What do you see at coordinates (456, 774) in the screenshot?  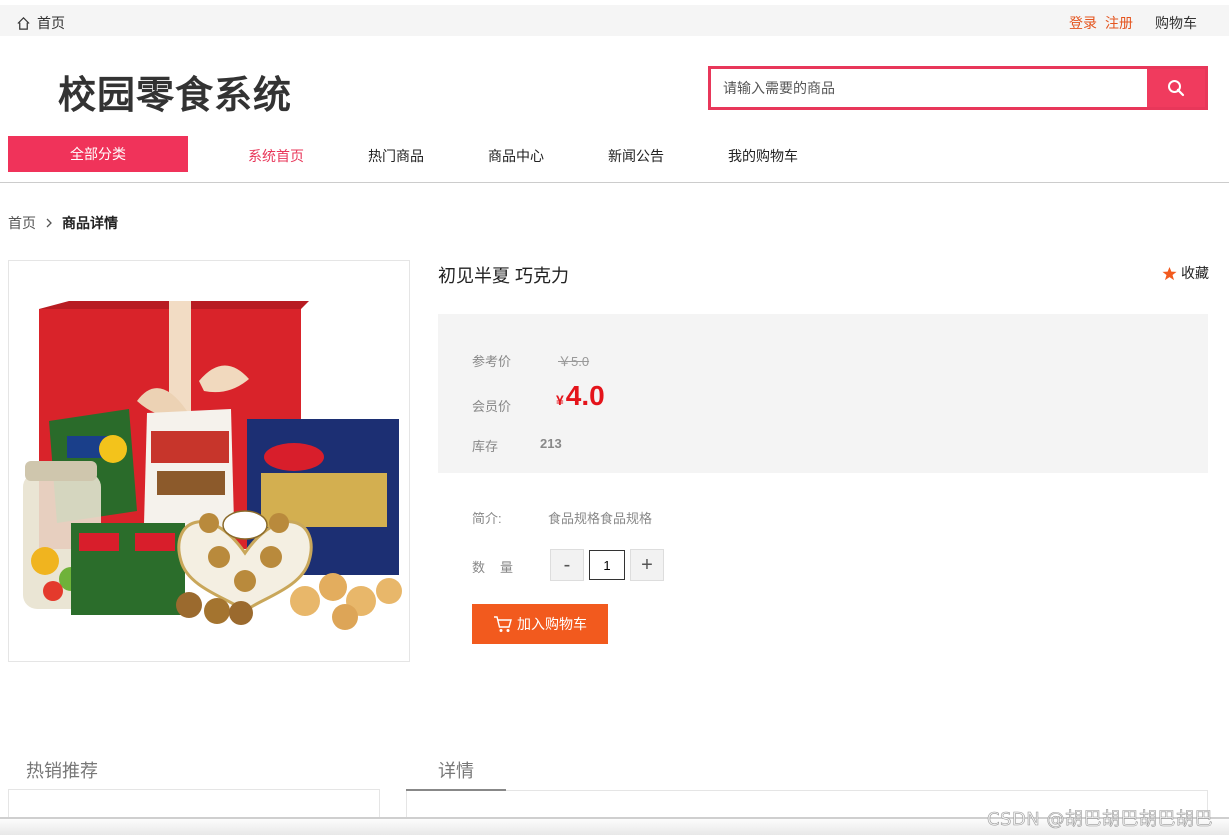 I see `tab-detail: 详情` at bounding box center [456, 774].